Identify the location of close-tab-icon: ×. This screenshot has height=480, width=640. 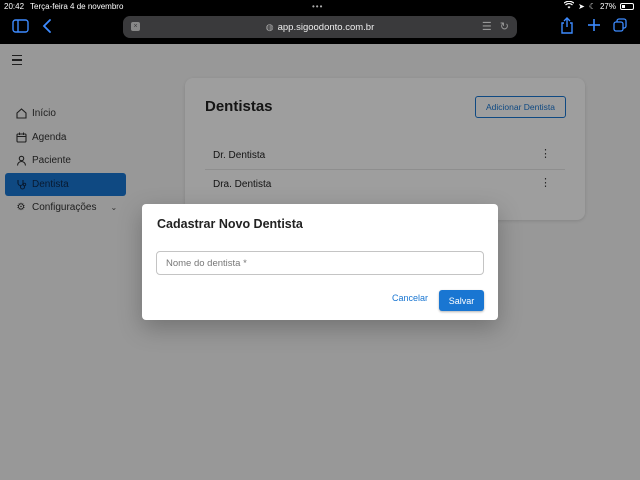
(135, 26).